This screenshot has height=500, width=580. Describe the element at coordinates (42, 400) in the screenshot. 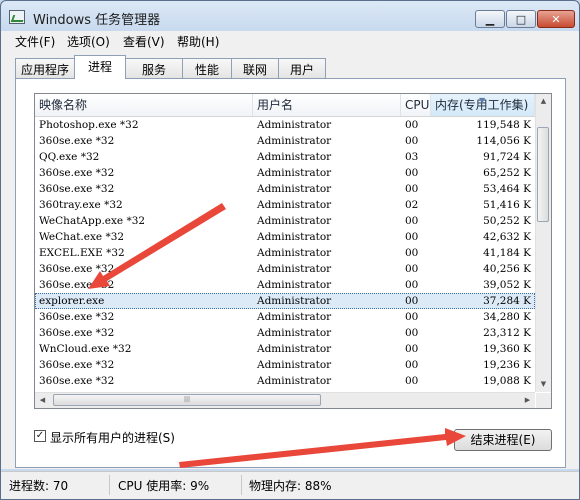

I see `scroll-left-arrow-icon: ◀` at that location.